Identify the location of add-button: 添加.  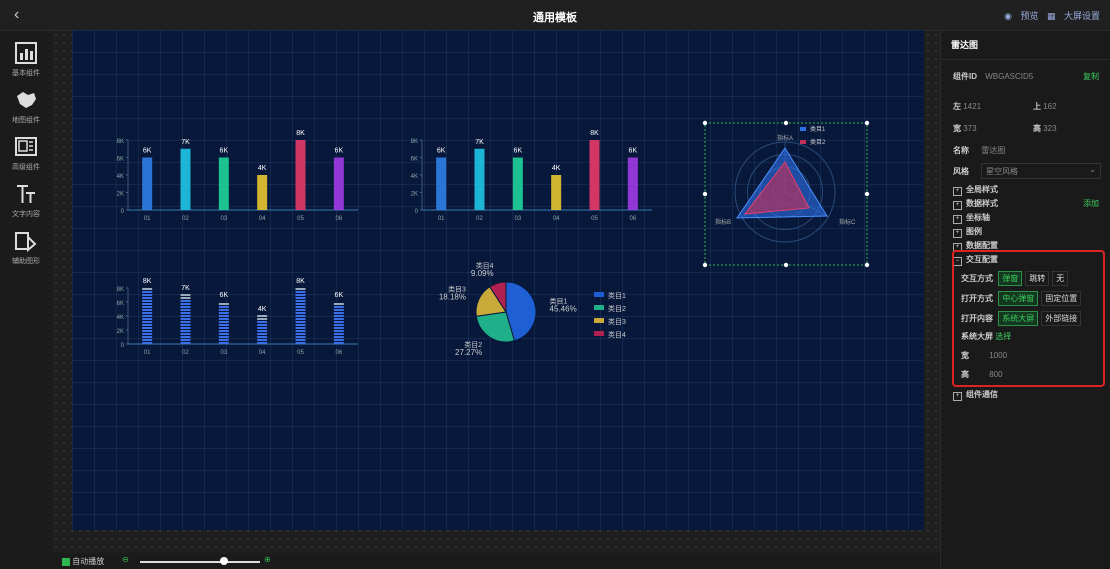
(1091, 203).